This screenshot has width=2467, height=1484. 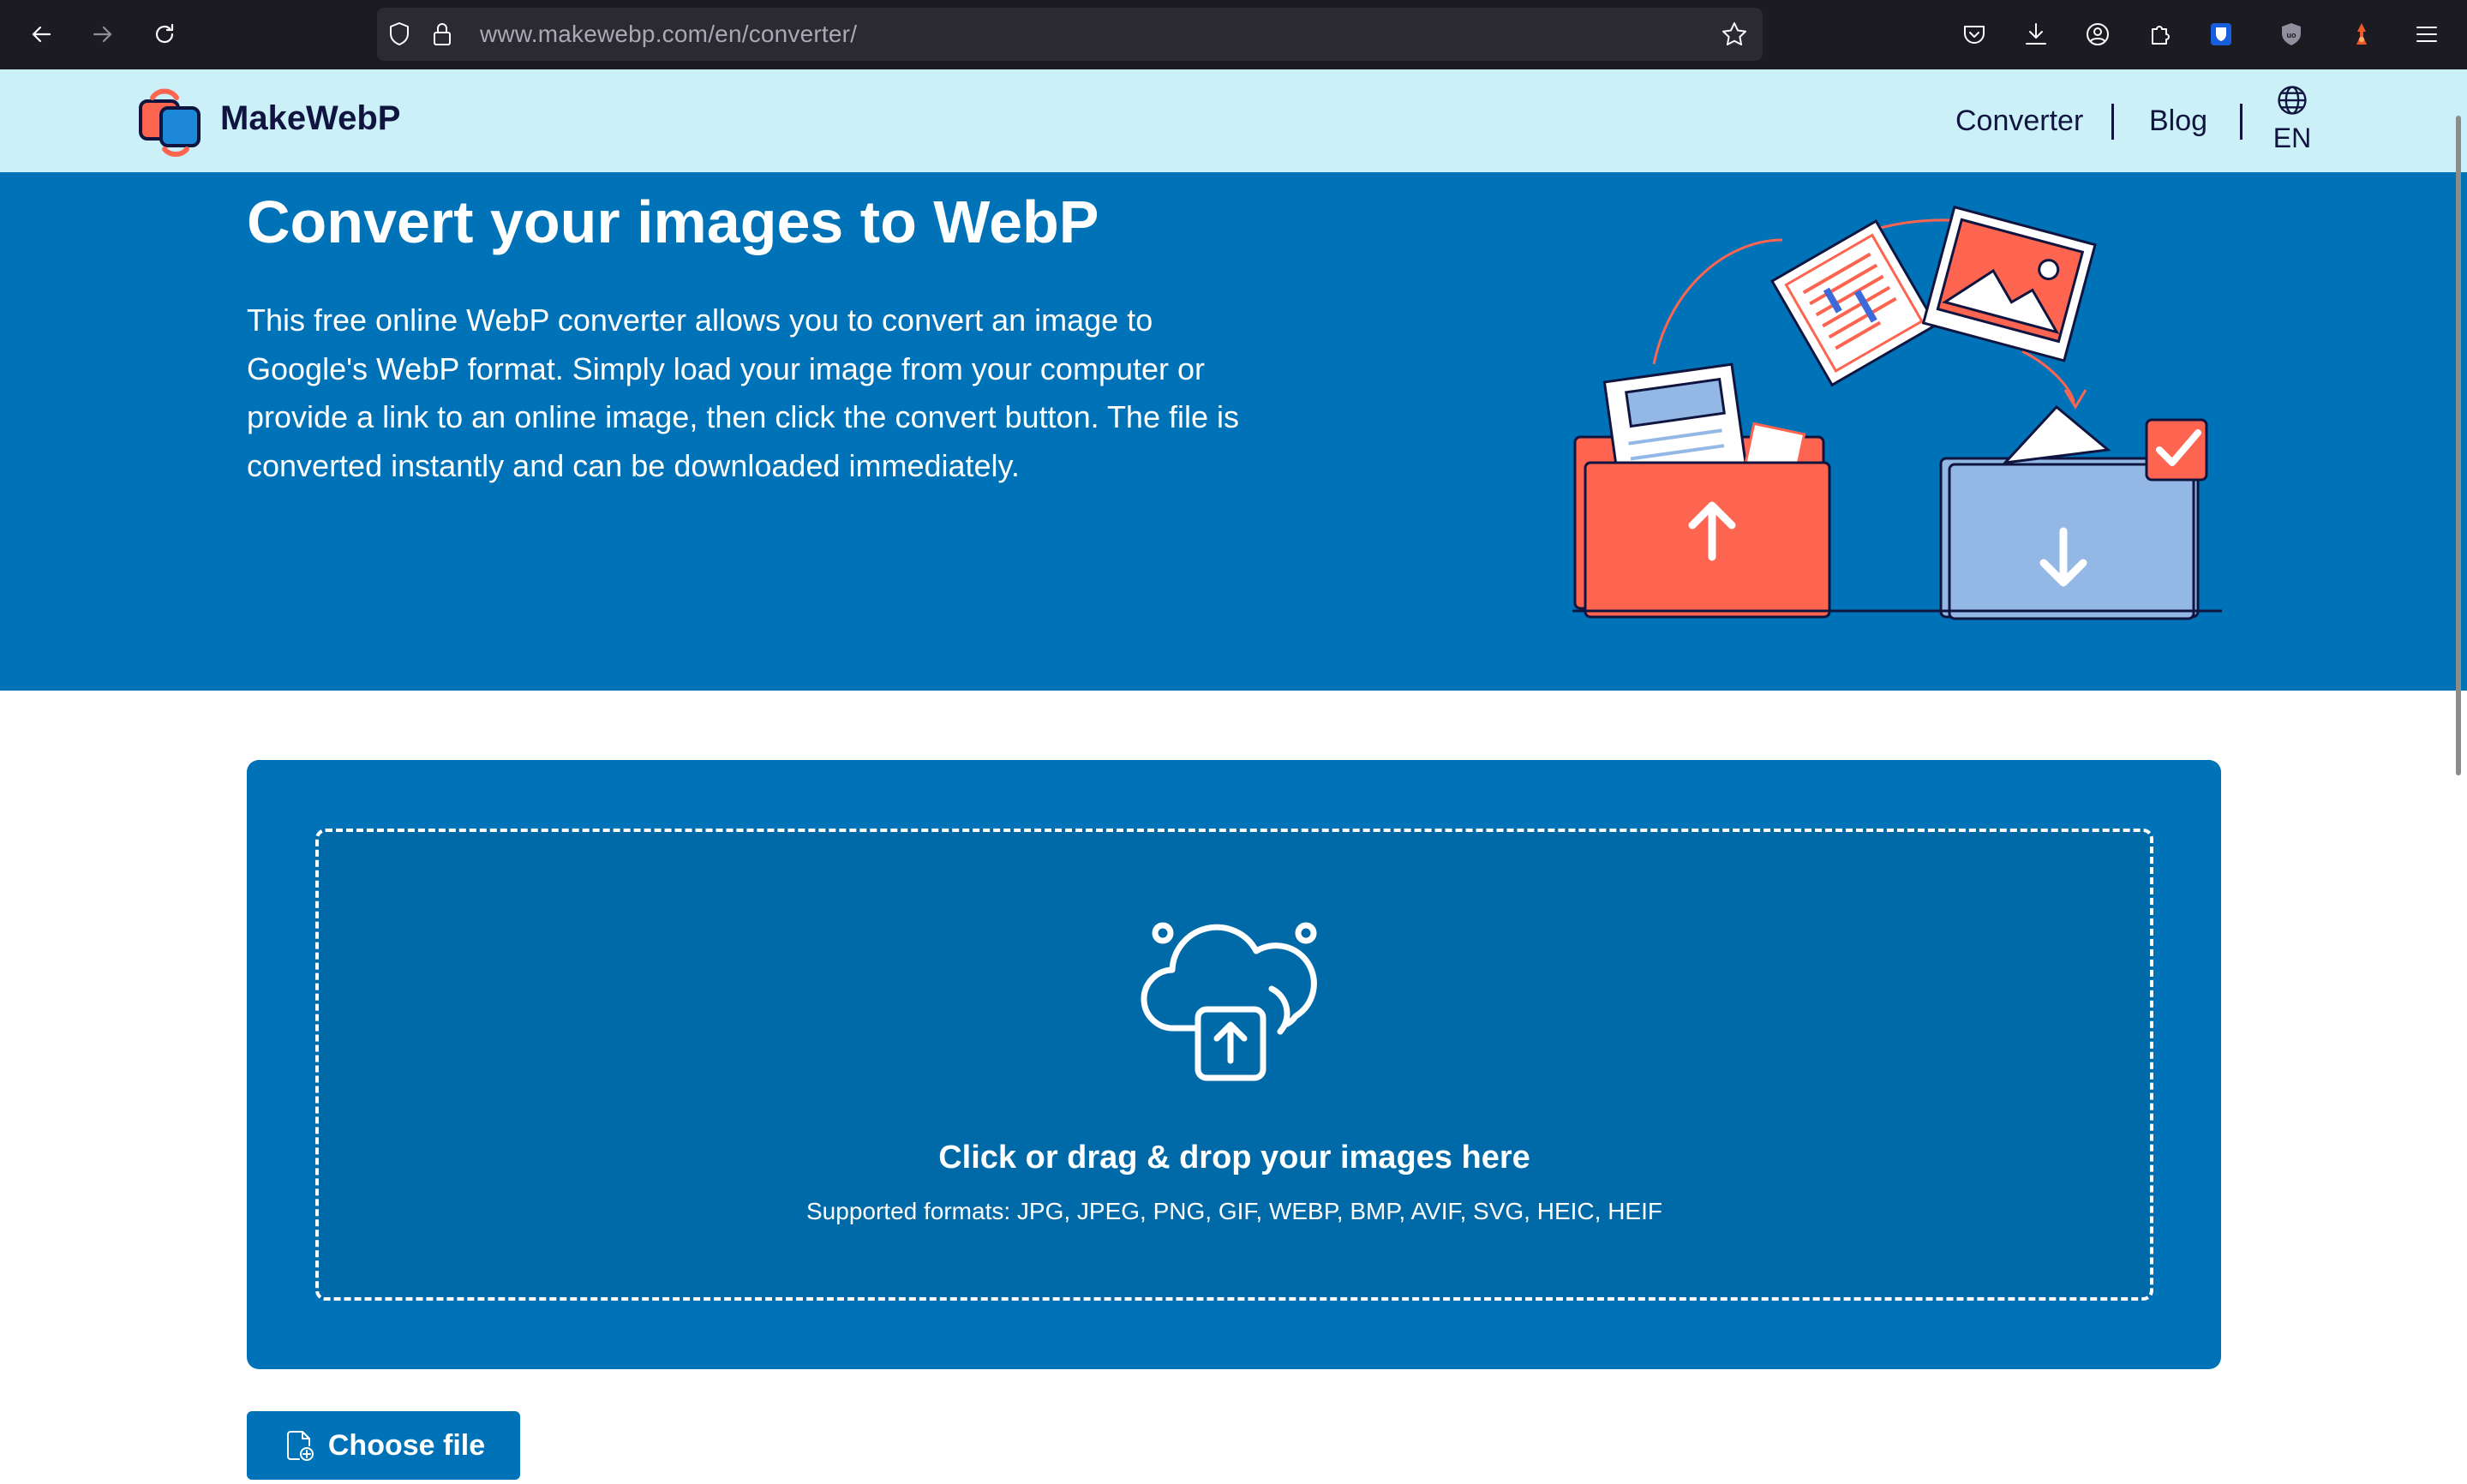 I want to click on reload-icon, so click(x=164, y=33).